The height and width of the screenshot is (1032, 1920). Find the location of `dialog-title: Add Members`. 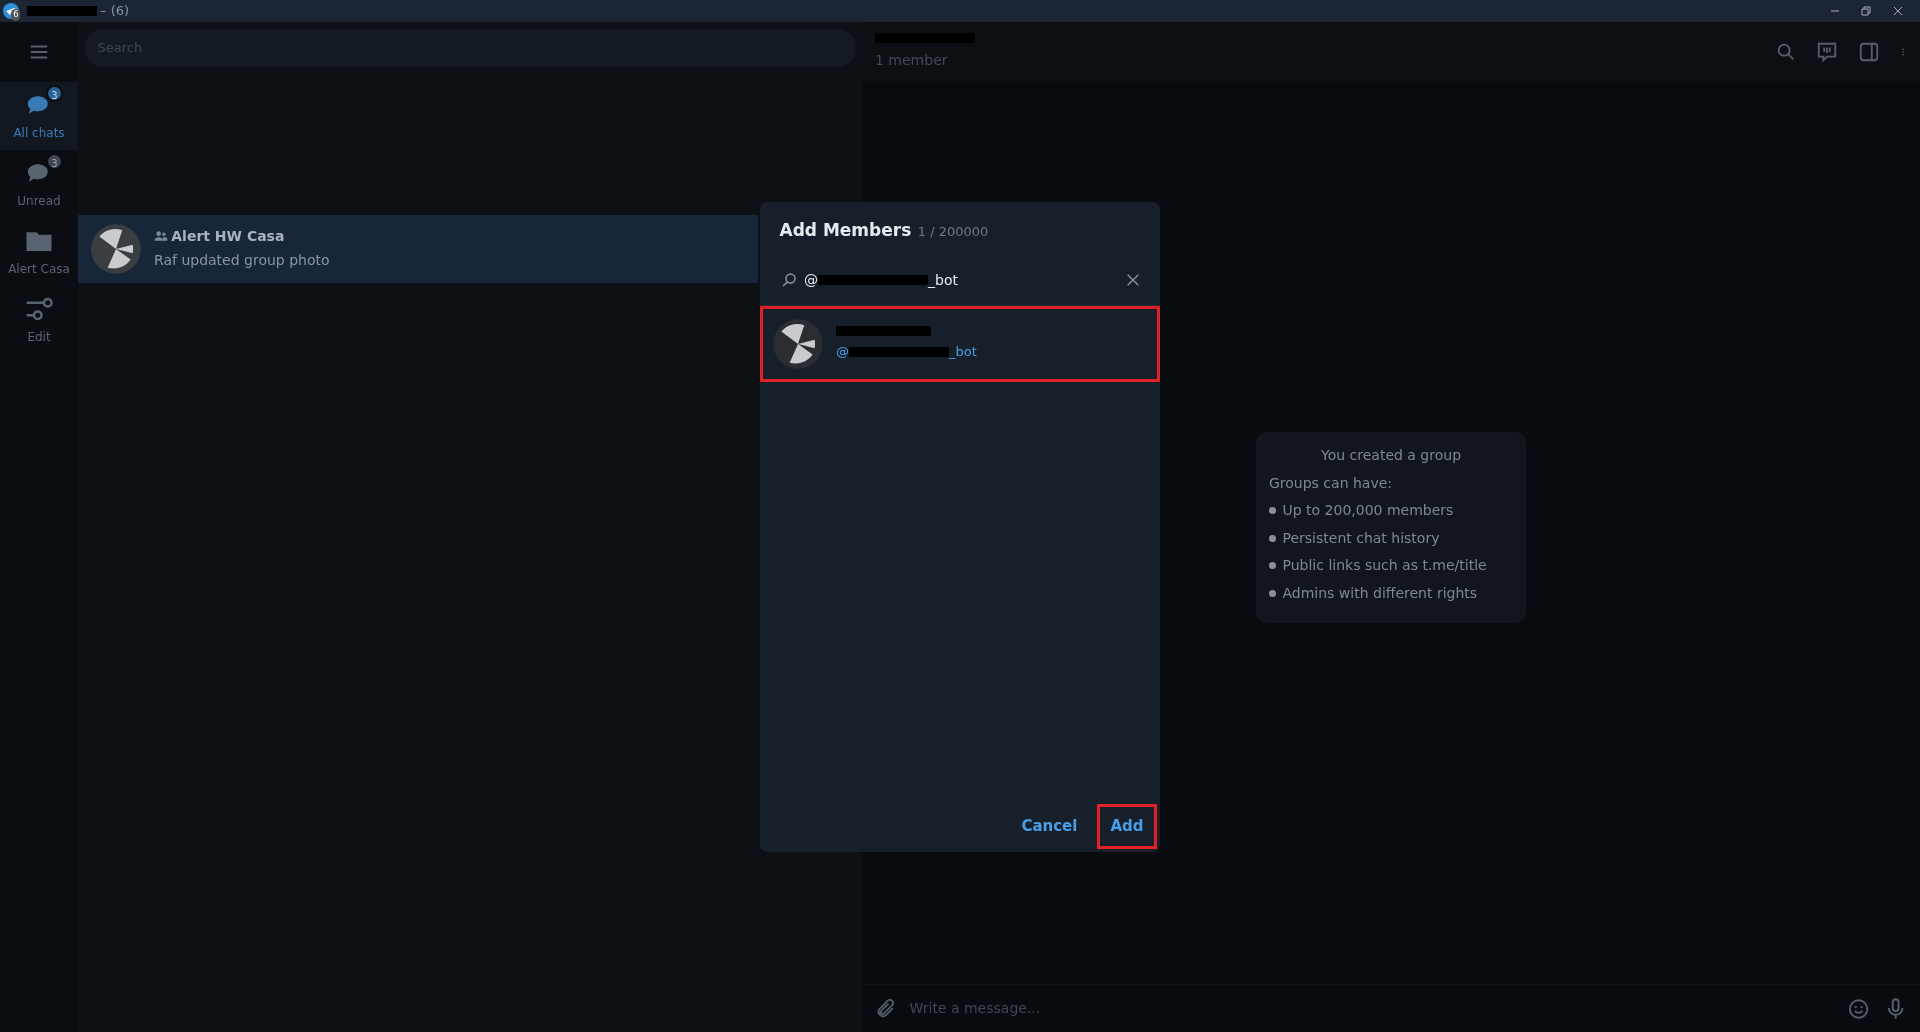

dialog-title: Add Members is located at coordinates (845, 230).